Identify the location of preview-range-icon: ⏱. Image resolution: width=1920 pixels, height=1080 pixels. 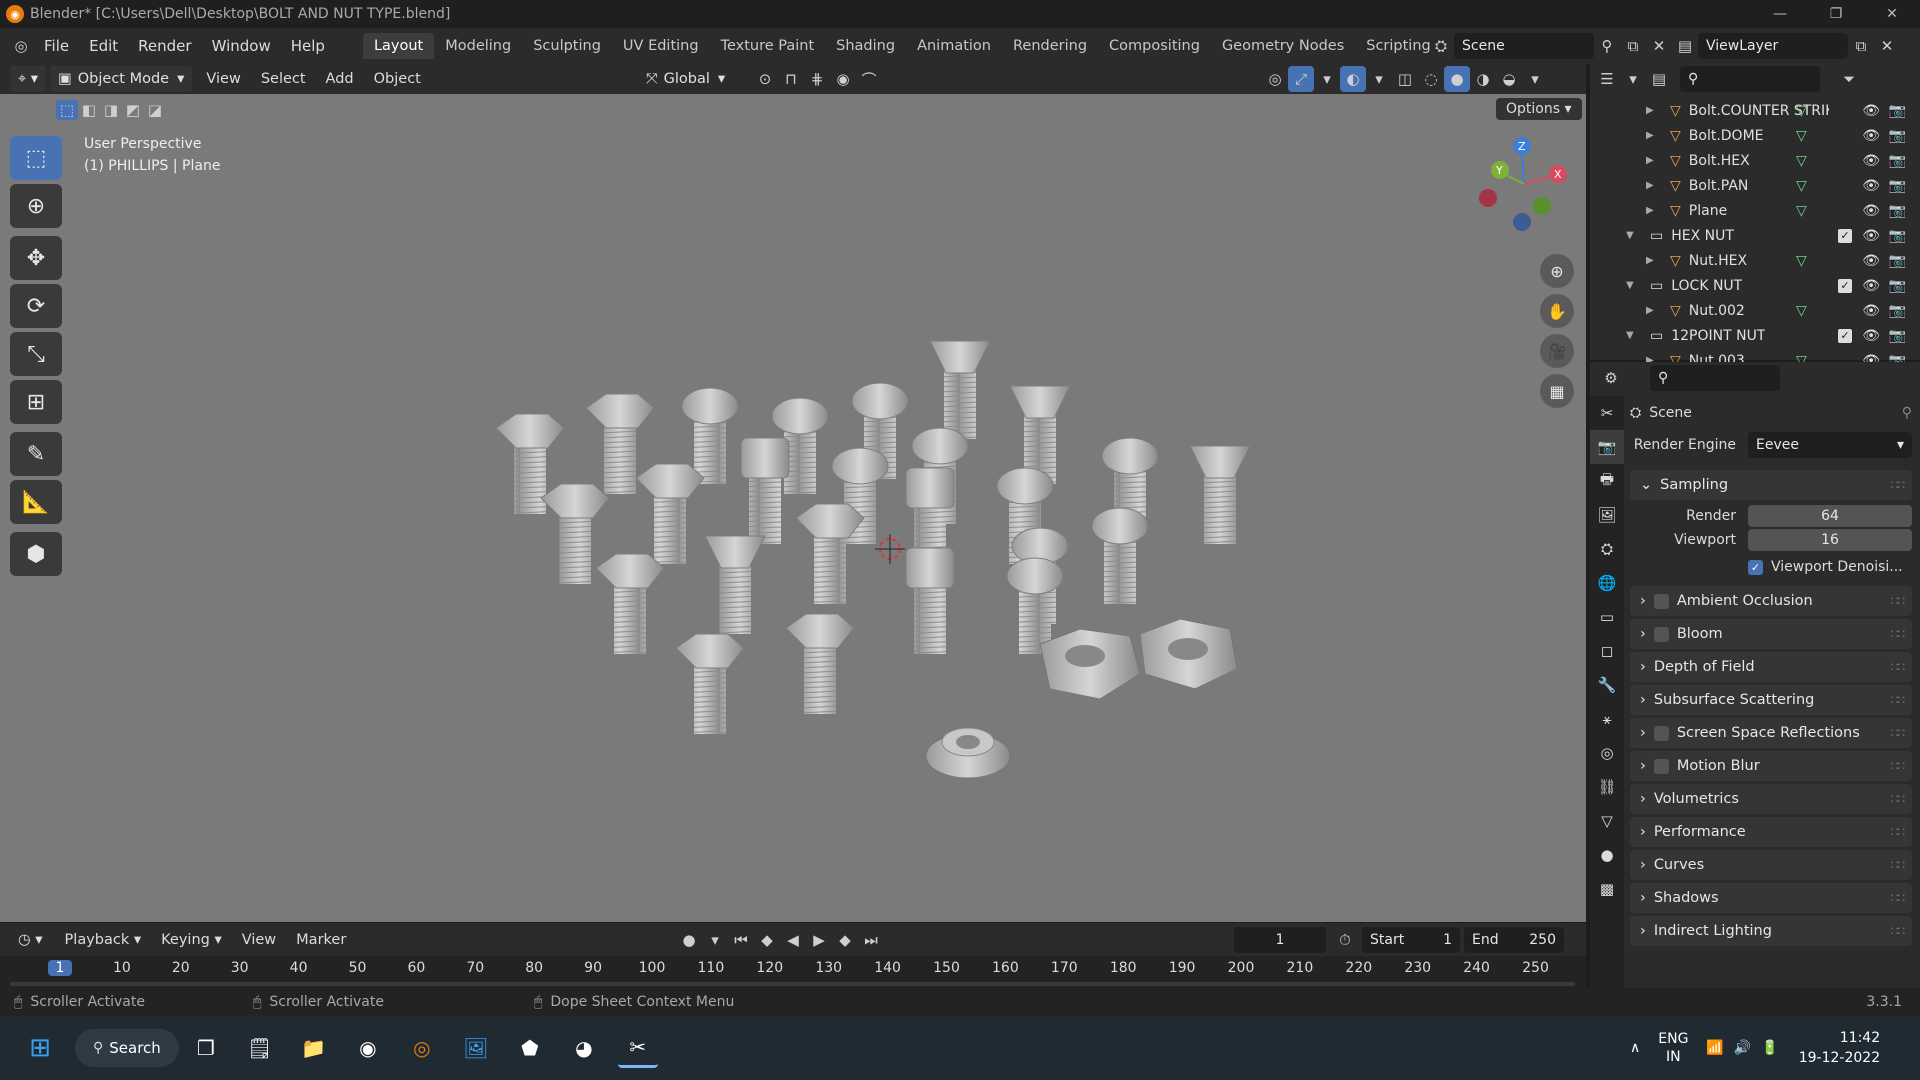
(1345, 940).